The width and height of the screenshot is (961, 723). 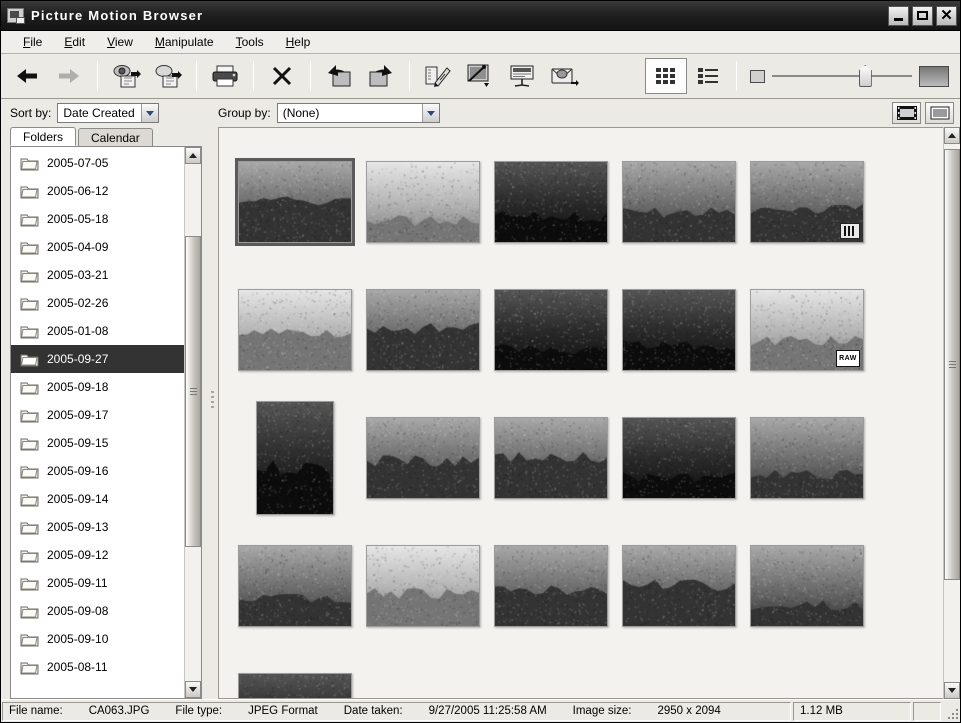 I want to click on thumb-scroll-up-button, so click(x=952, y=135).